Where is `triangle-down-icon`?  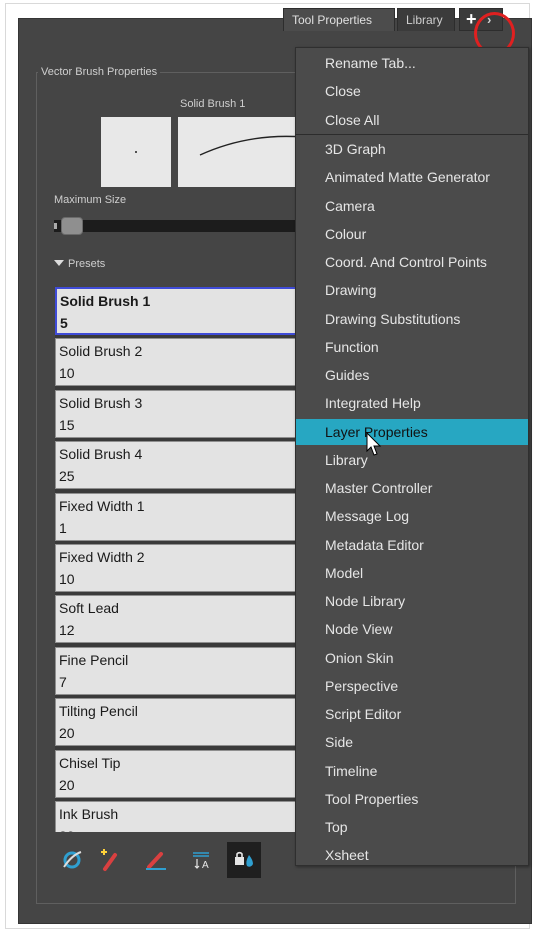
triangle-down-icon is located at coordinates (59, 263).